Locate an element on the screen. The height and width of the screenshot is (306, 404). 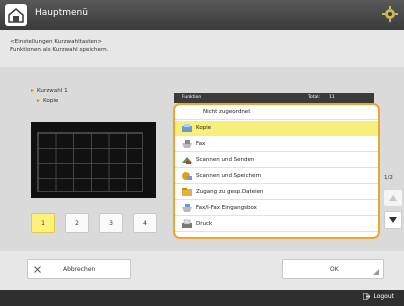
home-icon is located at coordinates (16, 15).